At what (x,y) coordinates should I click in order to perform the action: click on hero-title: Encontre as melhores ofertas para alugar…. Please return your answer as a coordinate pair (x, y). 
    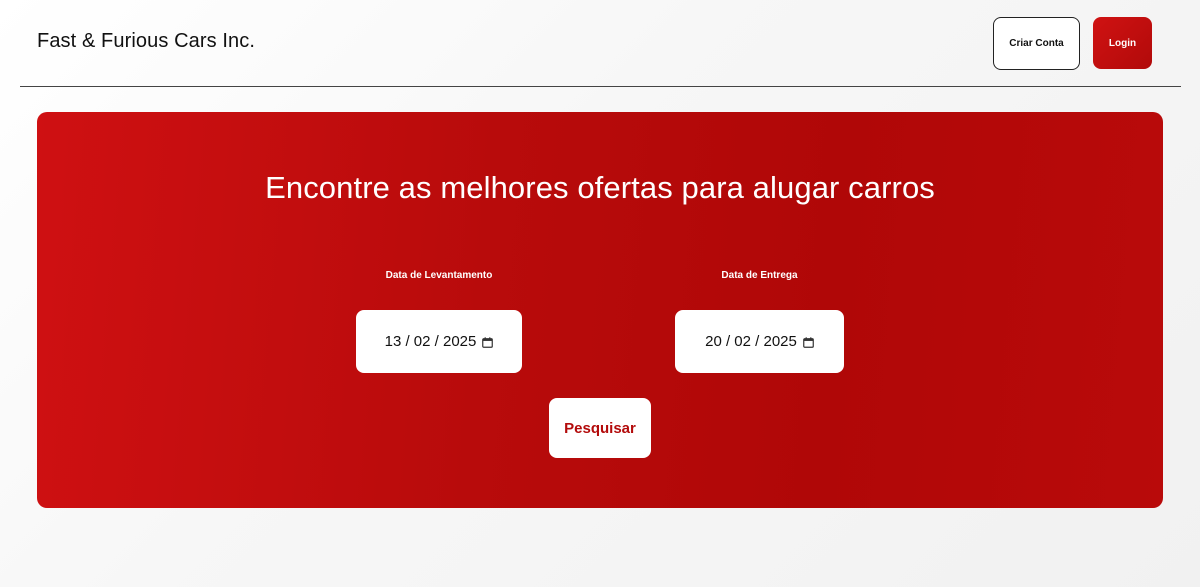
    Looking at the image, I should click on (600, 187).